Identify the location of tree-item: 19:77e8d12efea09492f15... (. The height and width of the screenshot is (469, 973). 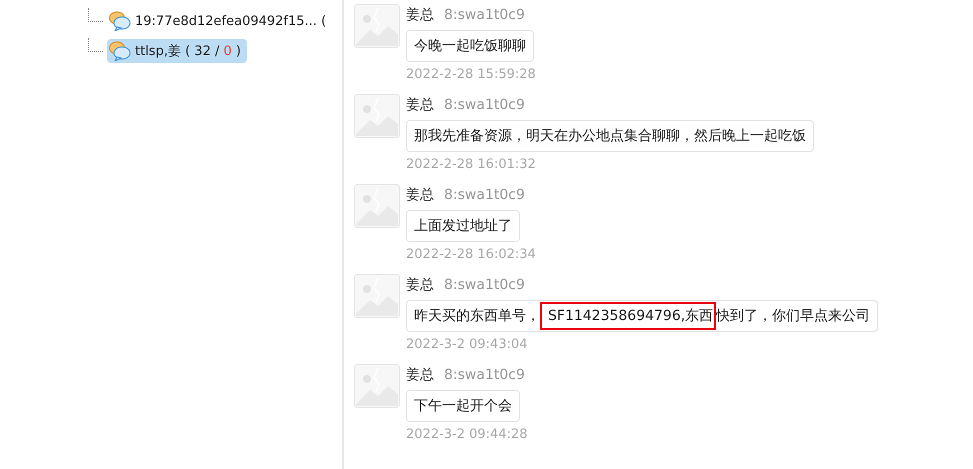
(219, 21).